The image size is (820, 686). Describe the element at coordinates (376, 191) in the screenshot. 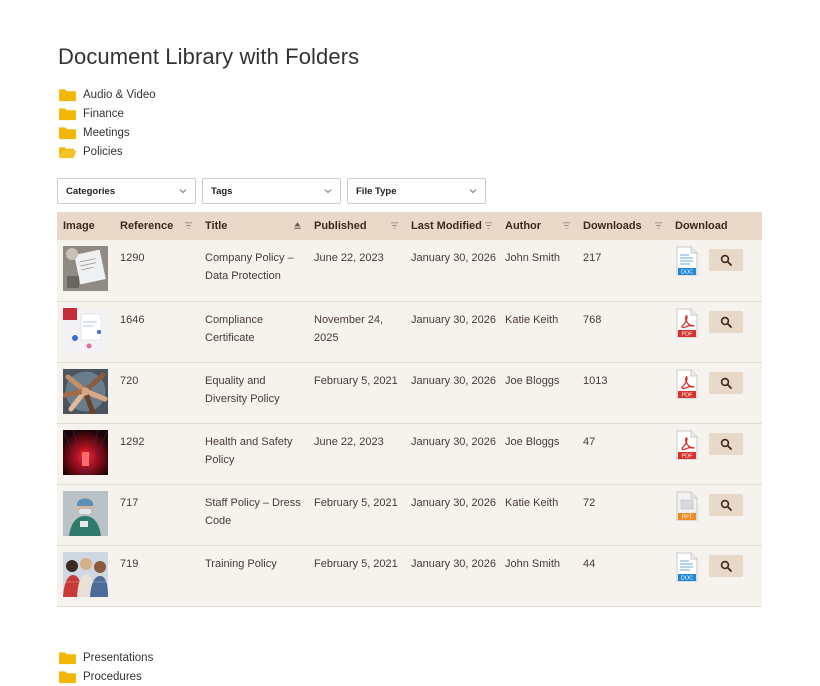

I see `filter-label: File Type` at that location.